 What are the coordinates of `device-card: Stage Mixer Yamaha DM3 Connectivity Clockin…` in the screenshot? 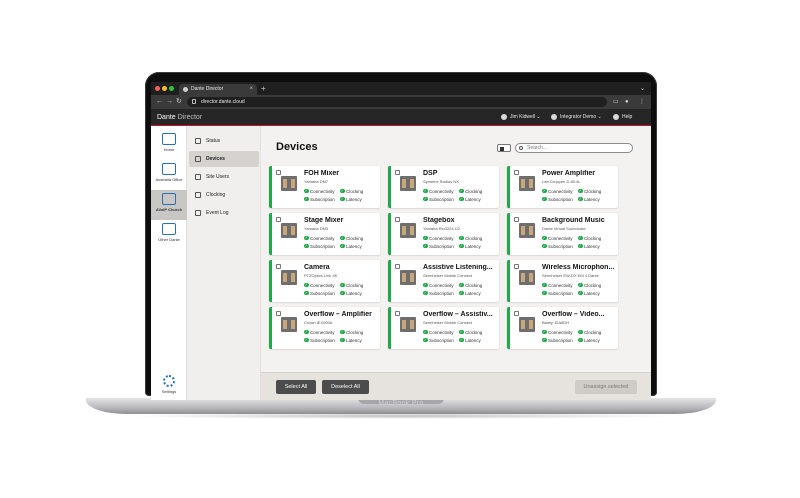 It's located at (324, 234).